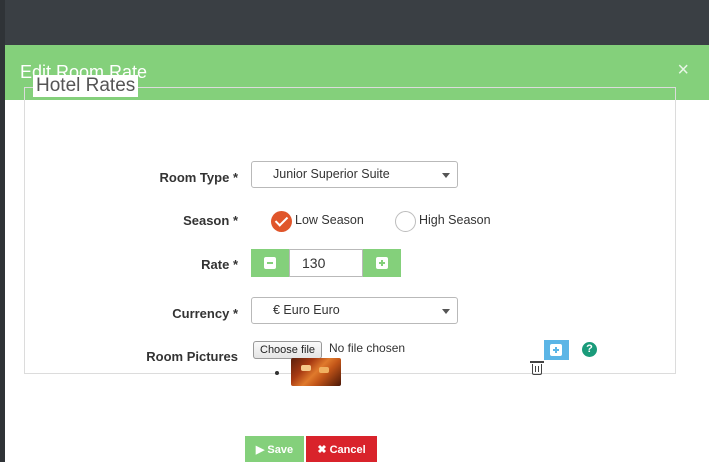 This screenshot has width=709, height=462. Describe the element at coordinates (405, 221) in the screenshot. I see `high-season-radio` at that location.